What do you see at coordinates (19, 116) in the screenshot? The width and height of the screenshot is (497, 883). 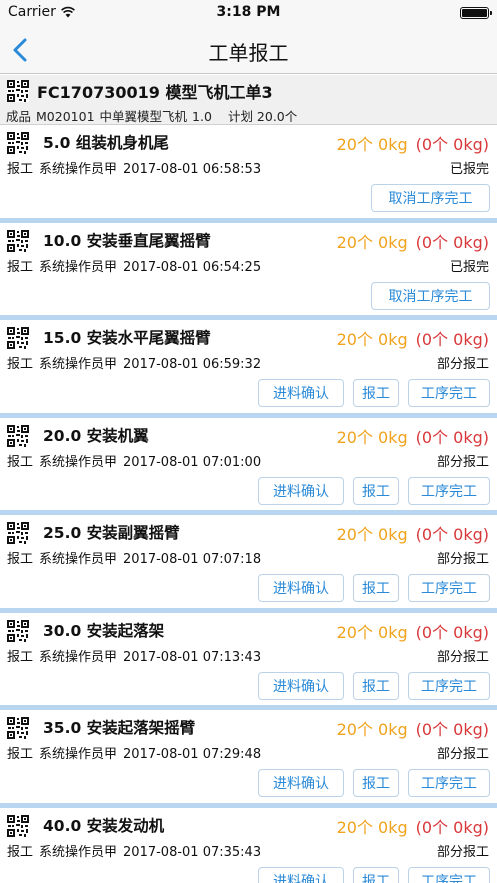 I see `product-type: 成品` at bounding box center [19, 116].